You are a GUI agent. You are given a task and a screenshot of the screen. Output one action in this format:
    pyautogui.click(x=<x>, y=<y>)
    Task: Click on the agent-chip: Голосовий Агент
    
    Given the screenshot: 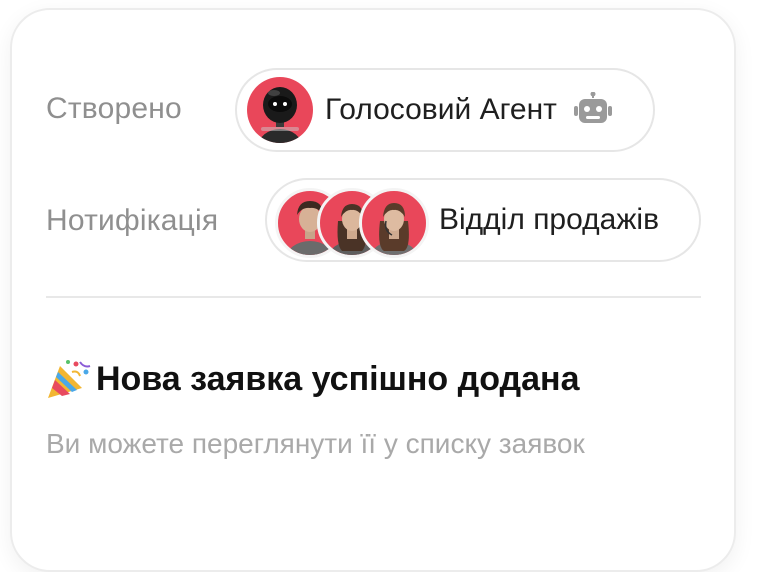 What is the action you would take?
    pyautogui.click(x=445, y=110)
    